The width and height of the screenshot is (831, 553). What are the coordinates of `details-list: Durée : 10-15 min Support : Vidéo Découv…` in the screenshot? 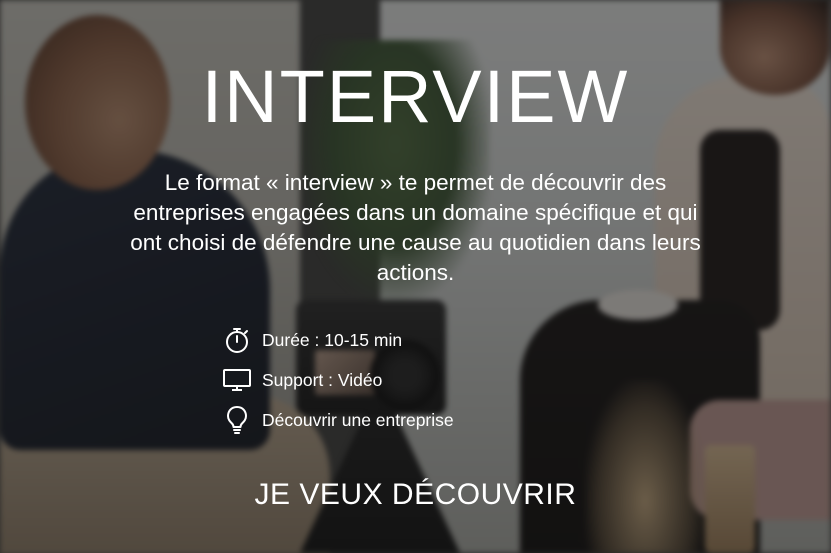 It's located at (338, 380).